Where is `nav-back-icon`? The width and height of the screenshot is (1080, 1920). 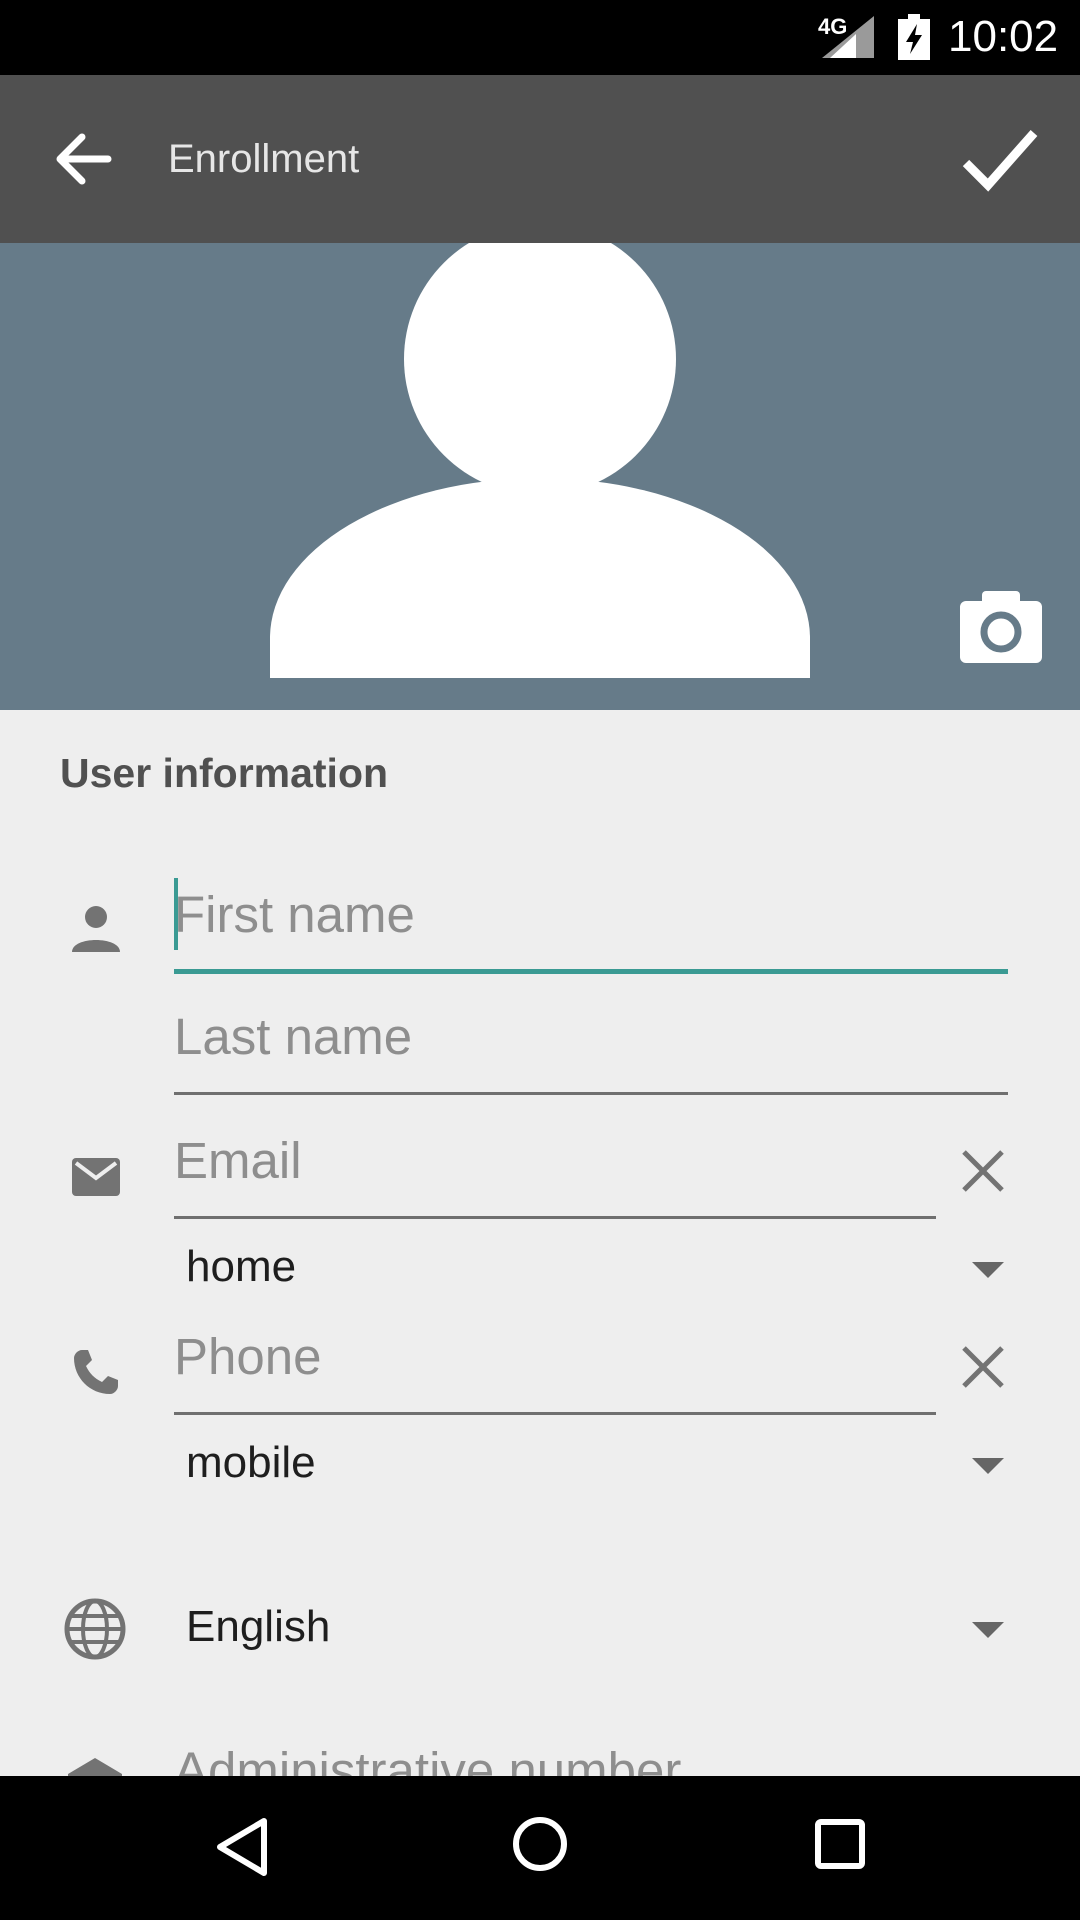
nav-back-icon is located at coordinates (242, 1847).